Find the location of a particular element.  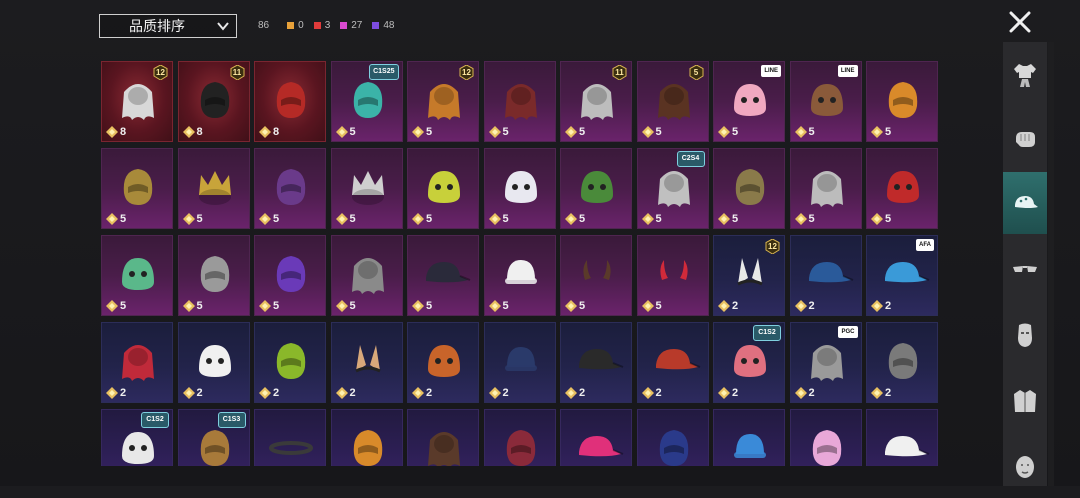

level-badge: 11 is located at coordinates (619, 72).